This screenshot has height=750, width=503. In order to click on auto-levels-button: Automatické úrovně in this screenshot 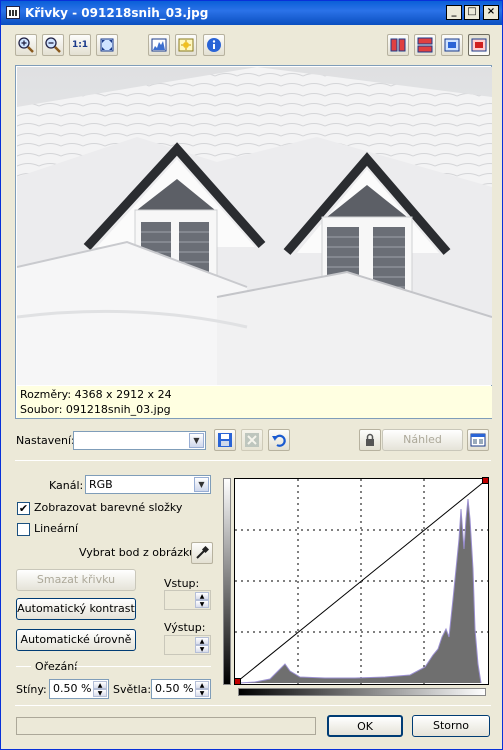, I will do `click(76, 640)`.